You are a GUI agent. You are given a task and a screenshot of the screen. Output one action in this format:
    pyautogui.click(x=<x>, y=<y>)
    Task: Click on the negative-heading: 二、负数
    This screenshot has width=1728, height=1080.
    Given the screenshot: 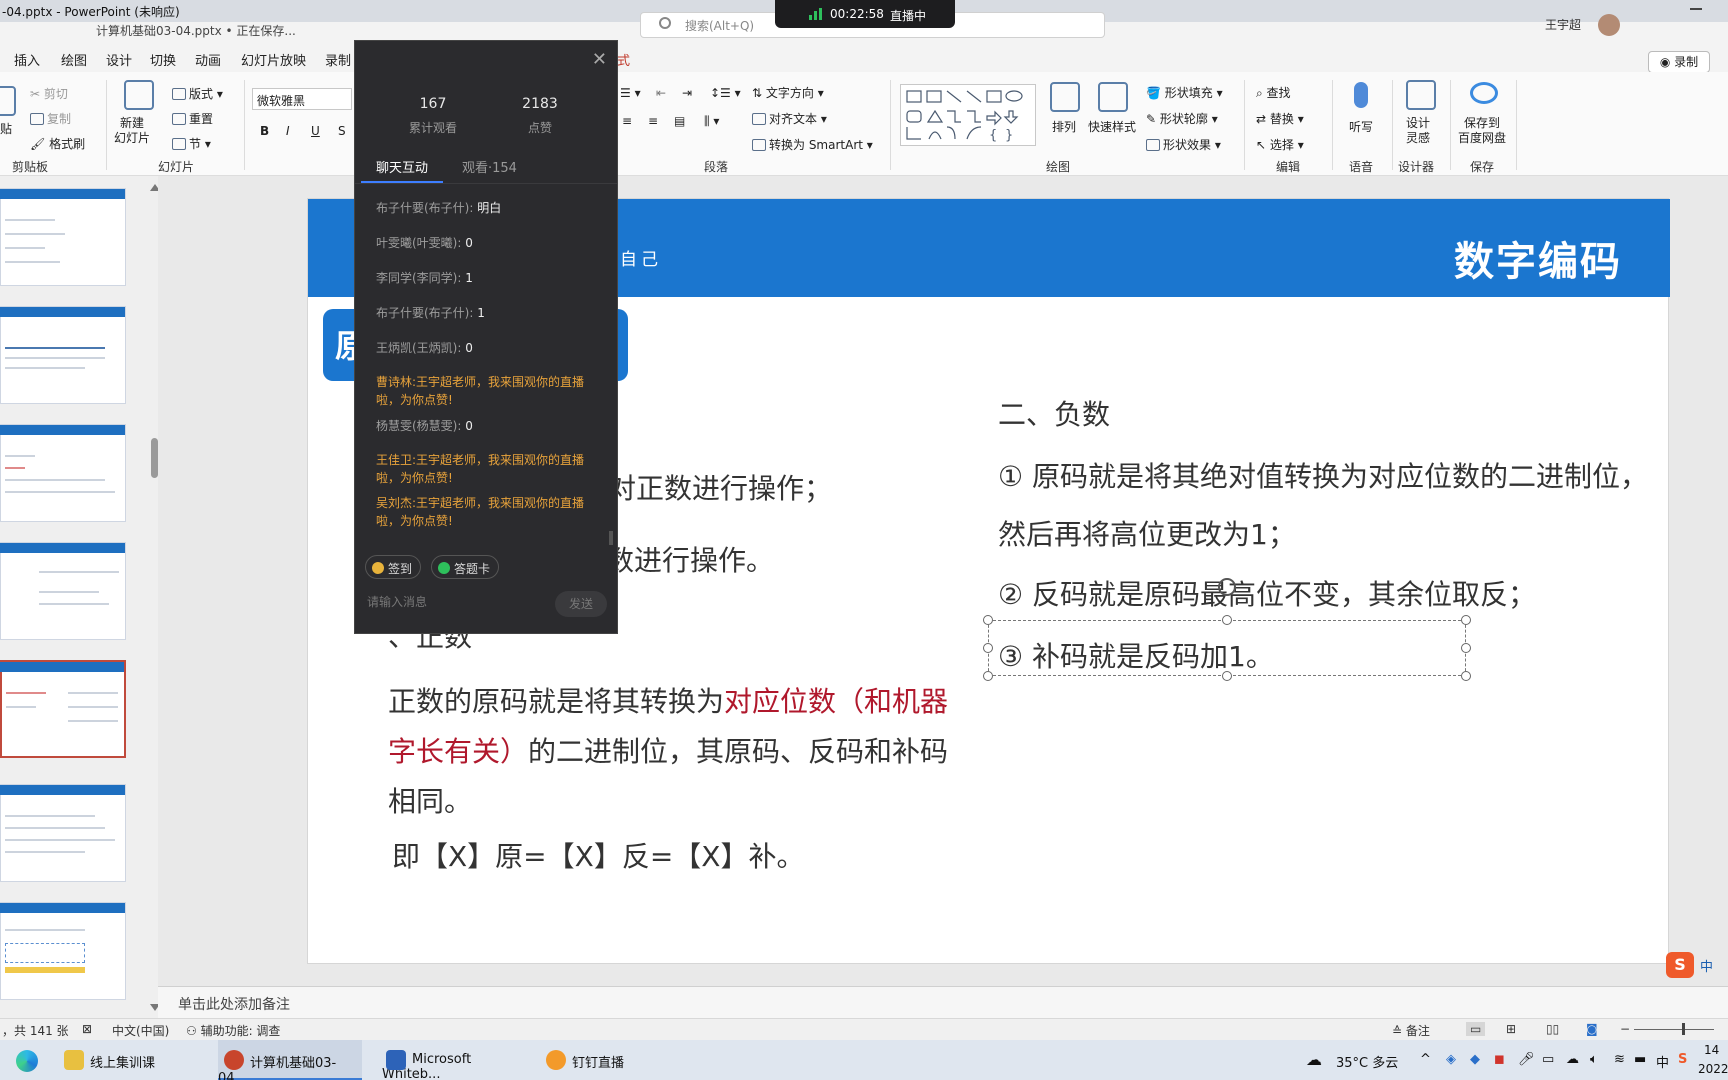 What is the action you would take?
    pyautogui.click(x=1054, y=413)
    